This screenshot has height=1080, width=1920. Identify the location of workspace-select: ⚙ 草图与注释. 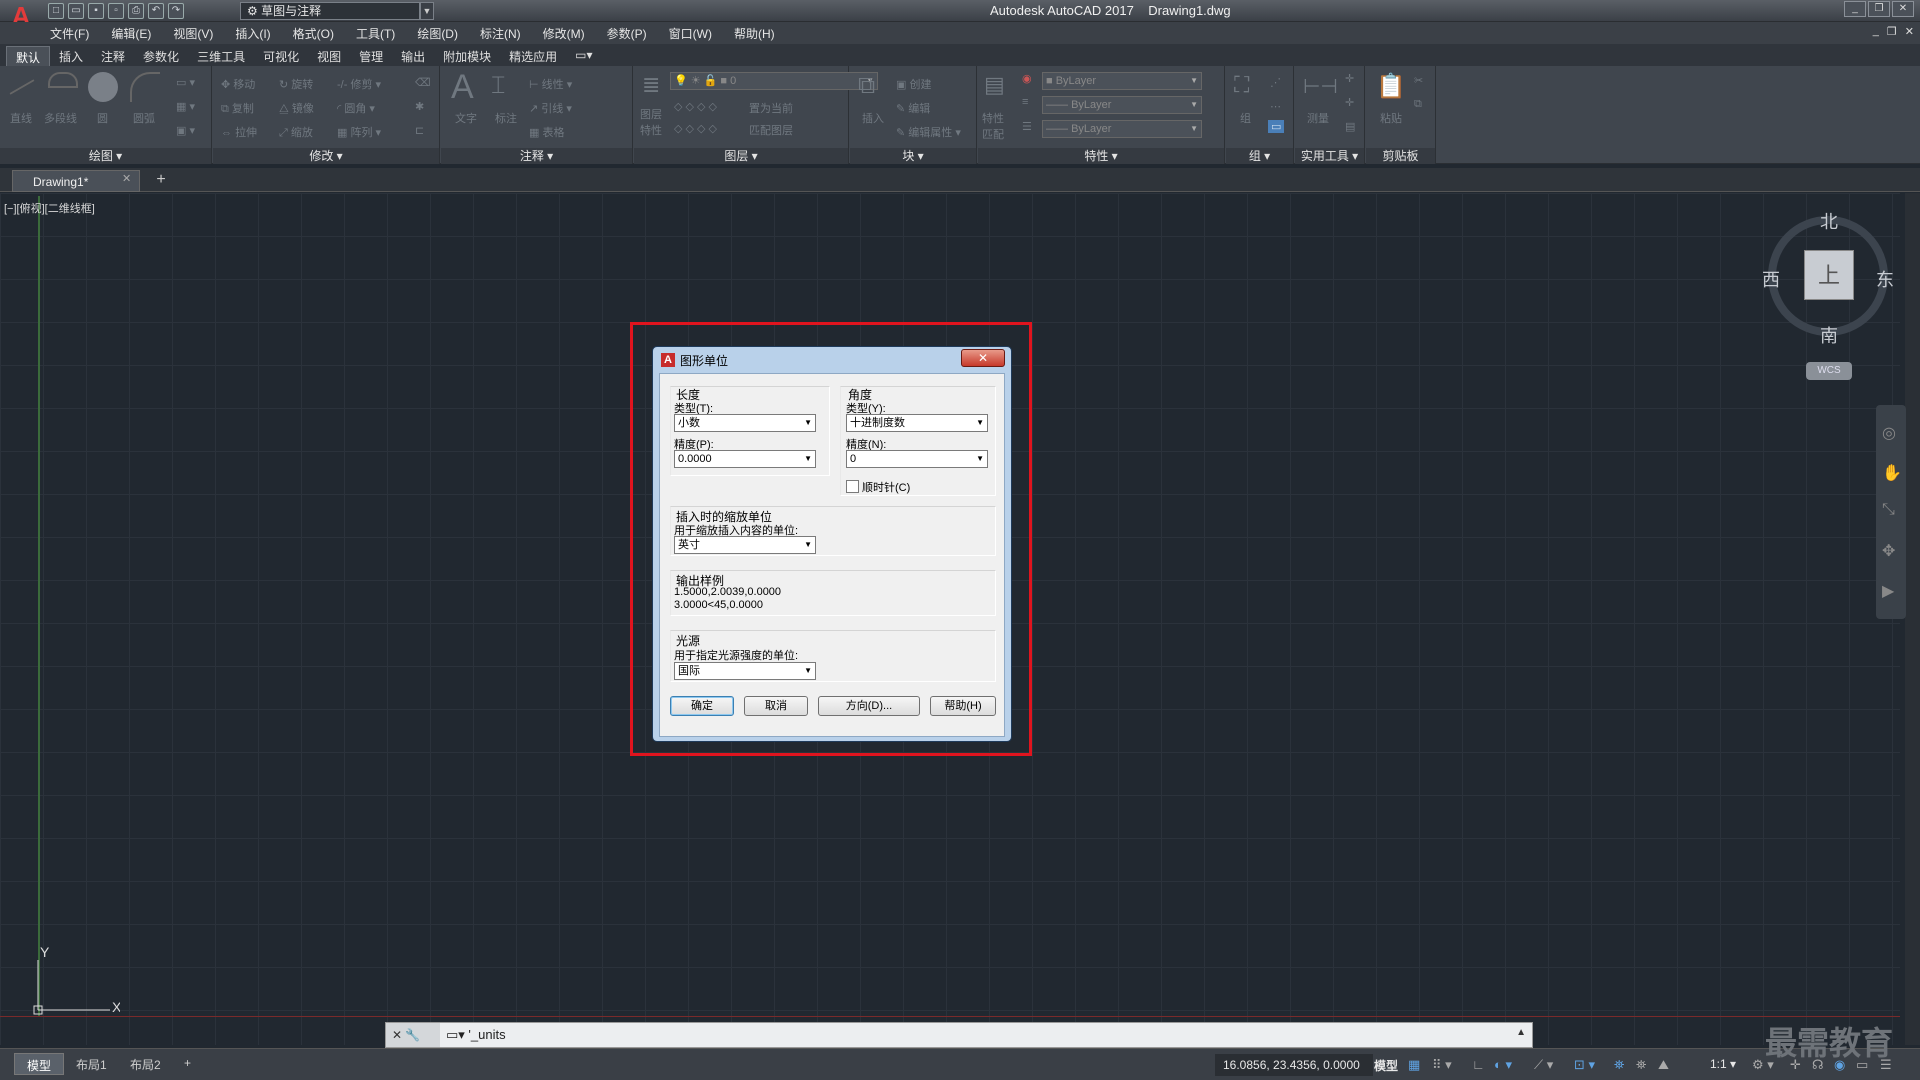
(330, 11).